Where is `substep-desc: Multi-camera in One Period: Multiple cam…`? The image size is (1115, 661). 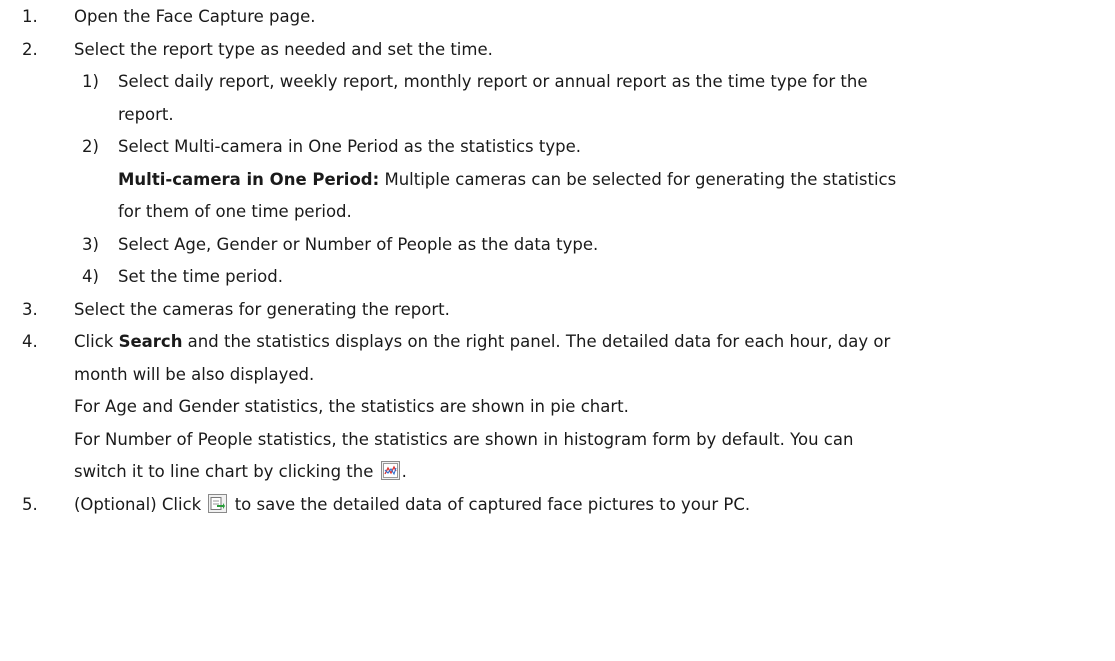 substep-desc: Multi-camera in One Period: Multiple cam… is located at coordinates (507, 180).